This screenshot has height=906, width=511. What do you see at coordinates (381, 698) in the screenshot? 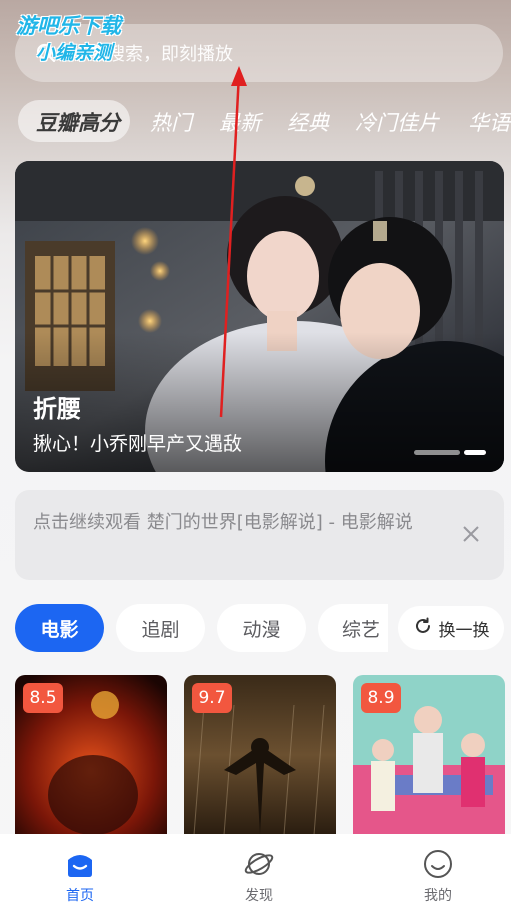
I see `score-badge: 8.9` at bounding box center [381, 698].